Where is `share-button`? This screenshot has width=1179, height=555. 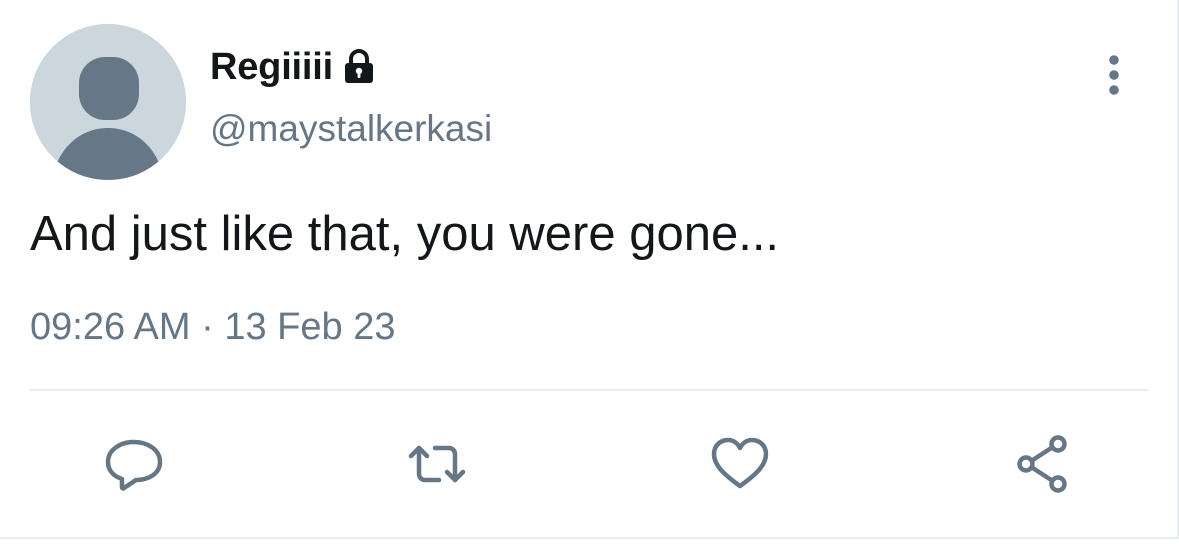 share-button is located at coordinates (1044, 464).